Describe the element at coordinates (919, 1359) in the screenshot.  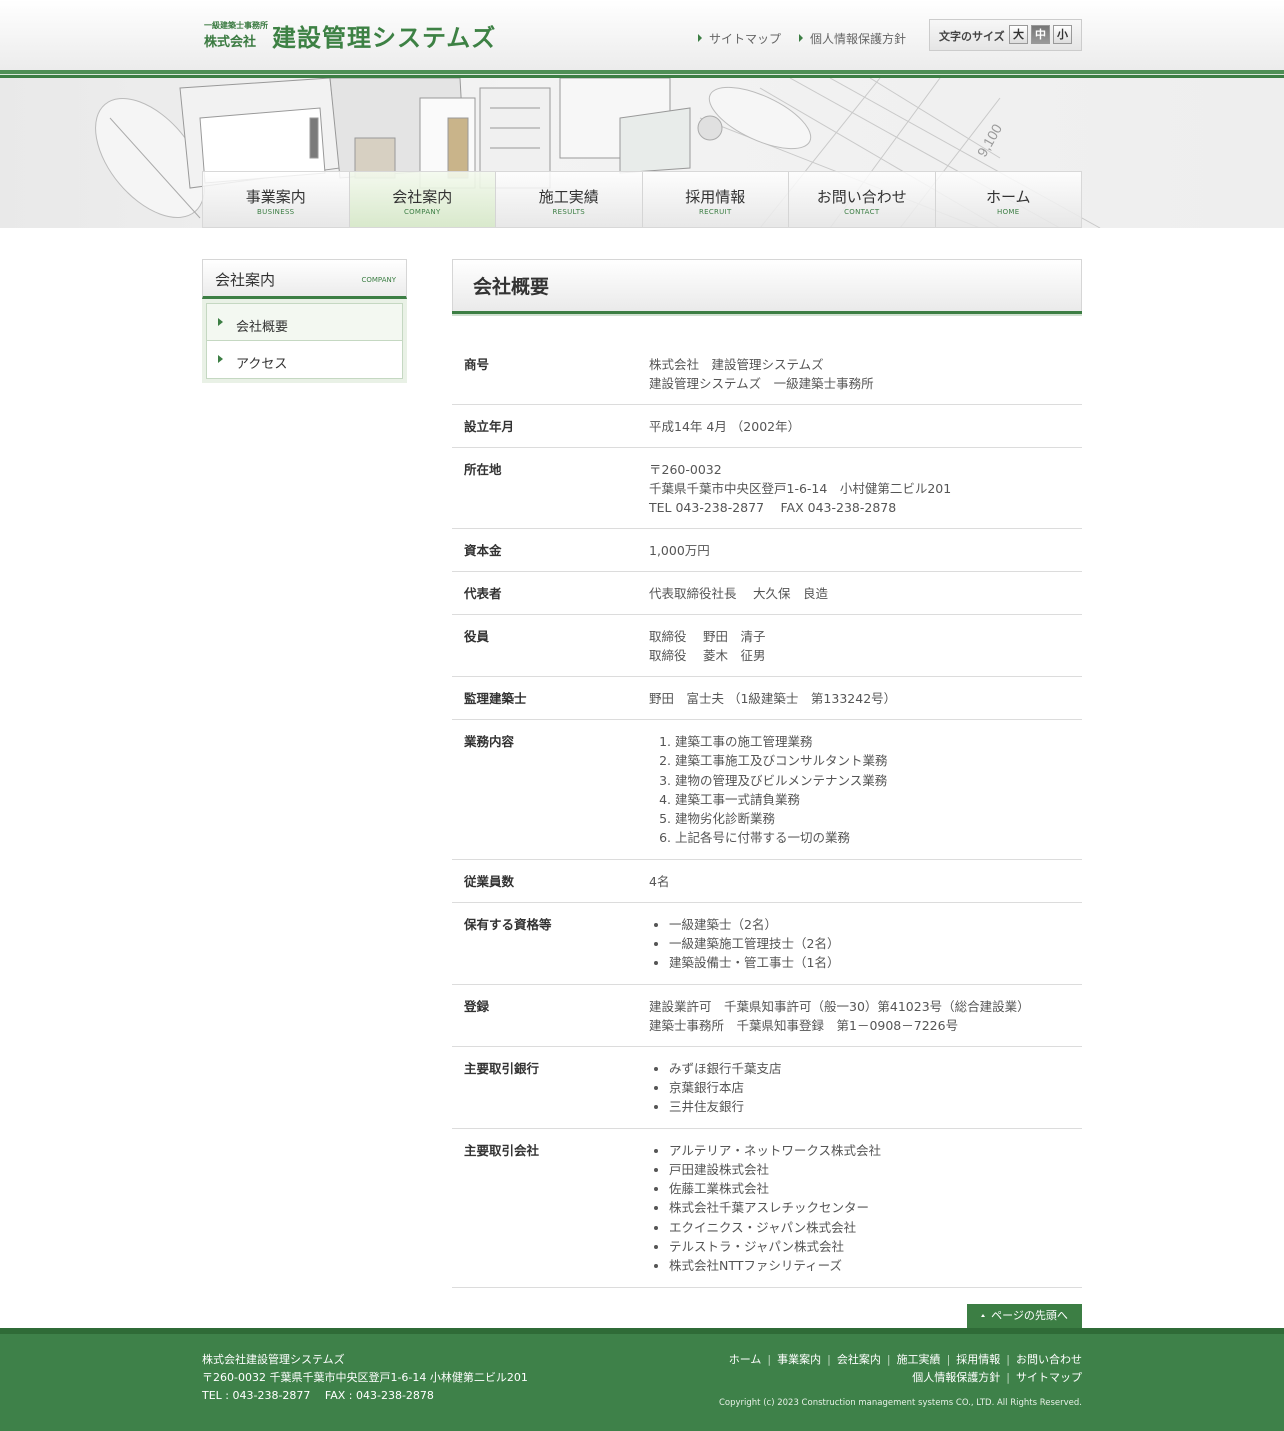
I see `footer-link: 施工実績` at that location.